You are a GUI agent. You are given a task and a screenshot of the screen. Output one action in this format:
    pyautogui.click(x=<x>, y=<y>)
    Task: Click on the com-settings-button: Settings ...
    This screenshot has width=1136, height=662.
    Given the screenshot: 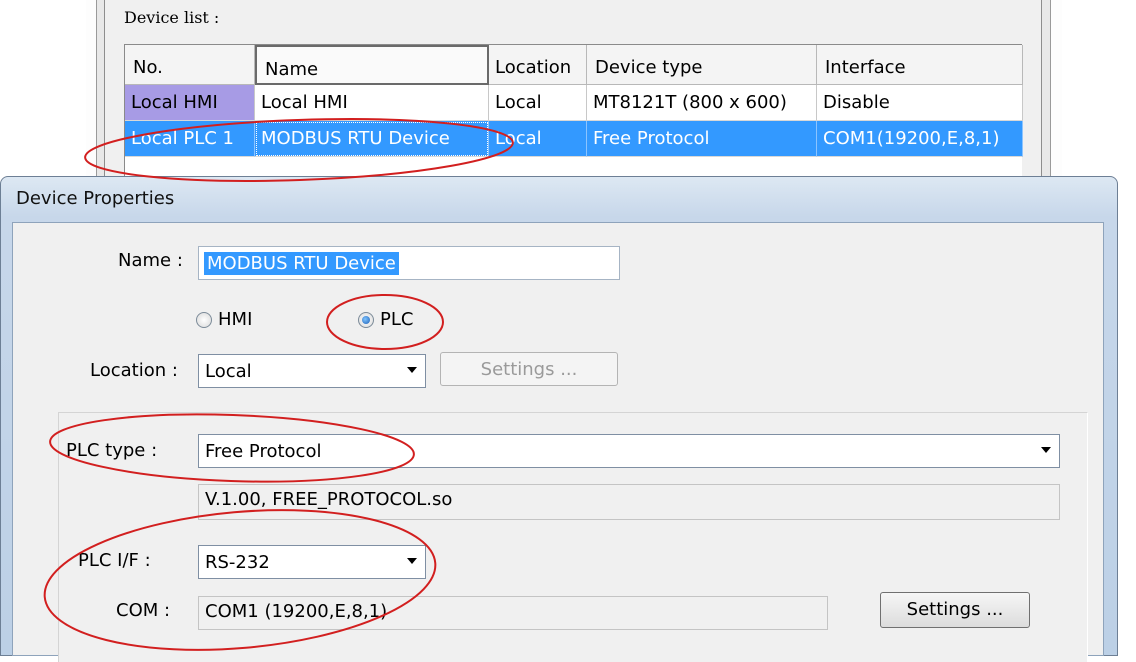 What is the action you would take?
    pyautogui.click(x=955, y=610)
    